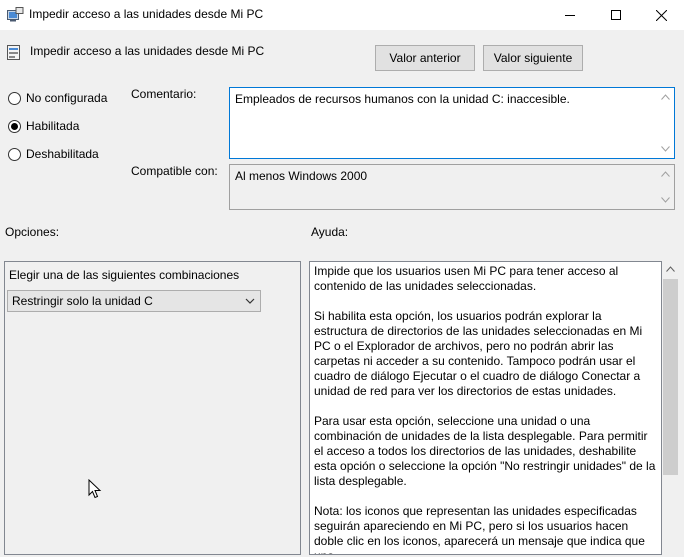  Describe the element at coordinates (533, 58) in the screenshot. I see `next-setting-button: Valor siguiente` at that location.